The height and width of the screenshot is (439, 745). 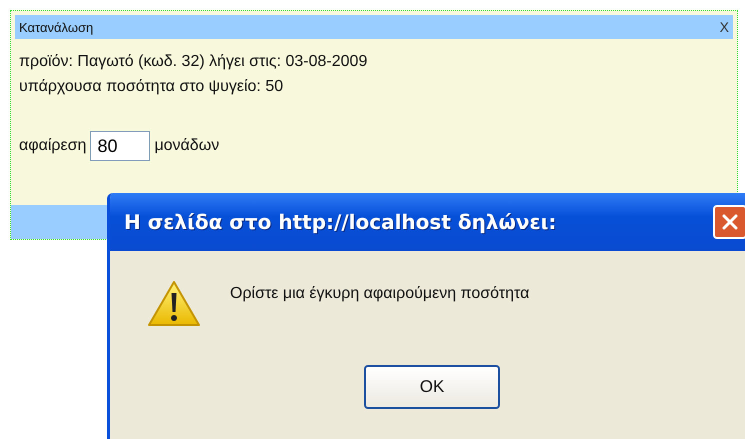 I want to click on units-label: μονάδων, so click(x=187, y=146).